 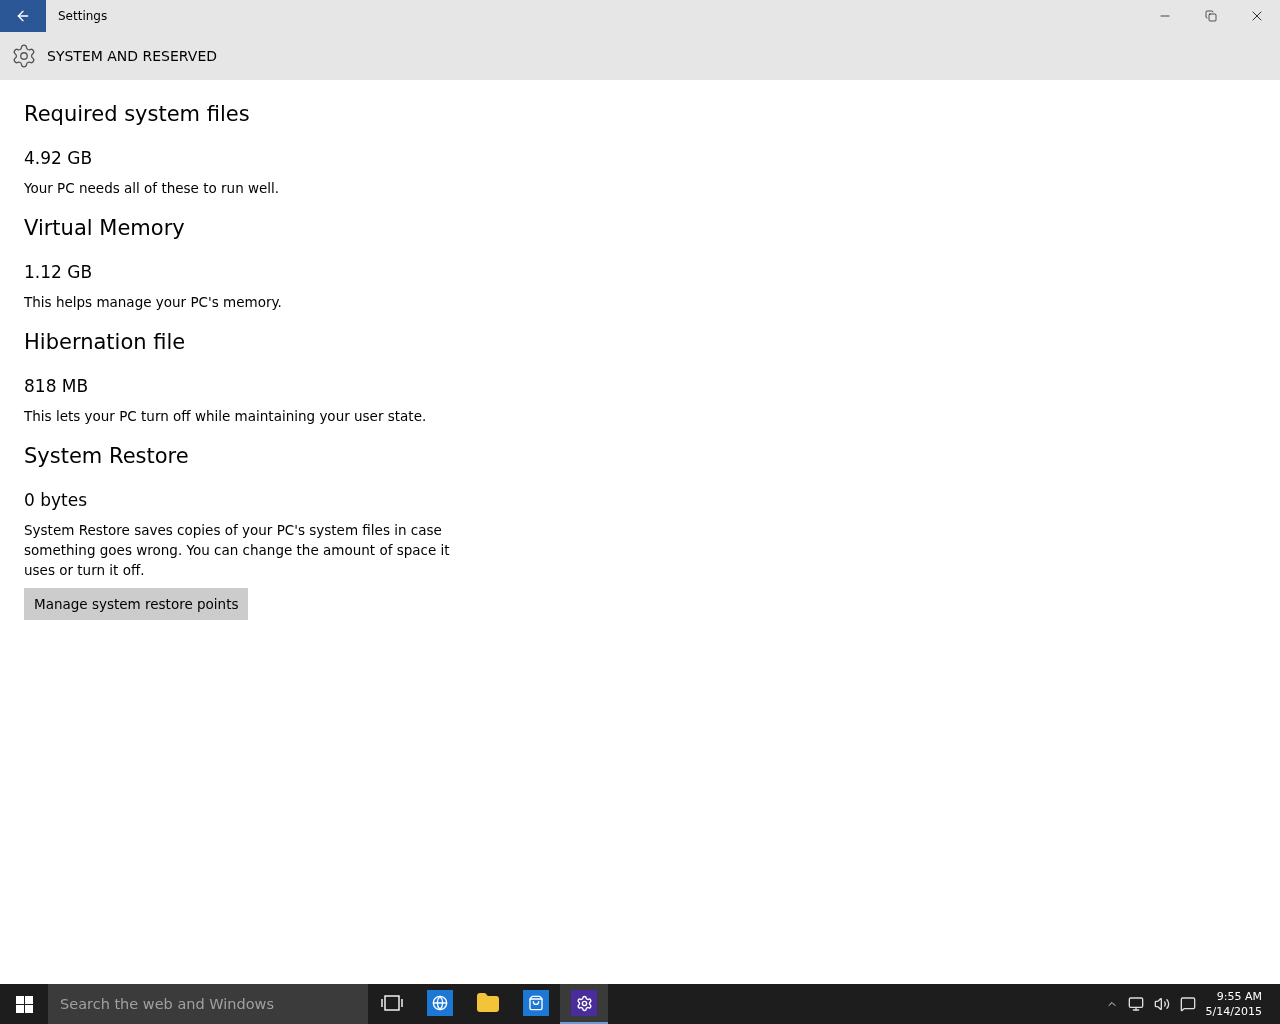 I want to click on section-heading: Required system files, so click(x=137, y=114).